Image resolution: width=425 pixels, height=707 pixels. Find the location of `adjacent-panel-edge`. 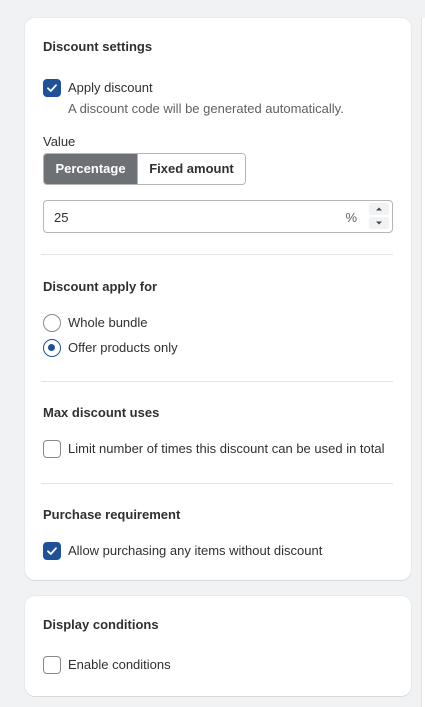

adjacent-panel-edge is located at coordinates (423, 362).